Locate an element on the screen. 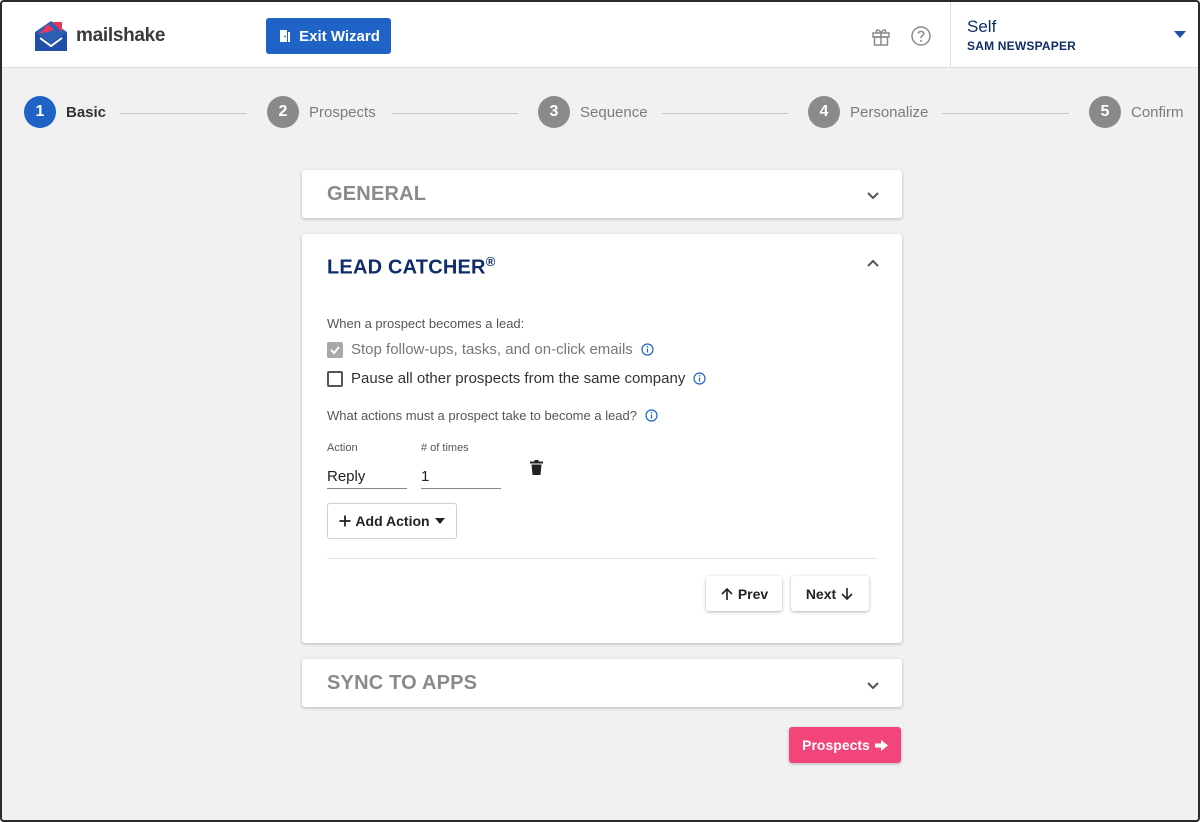 The width and height of the screenshot is (1200, 822). step-number: 3 is located at coordinates (554, 112).